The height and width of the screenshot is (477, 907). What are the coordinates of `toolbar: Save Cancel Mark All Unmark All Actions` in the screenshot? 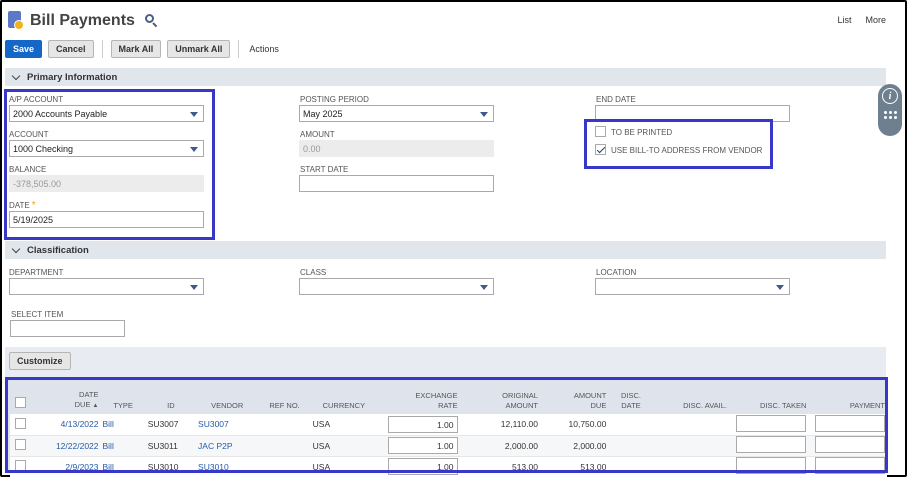 It's located at (142, 49).